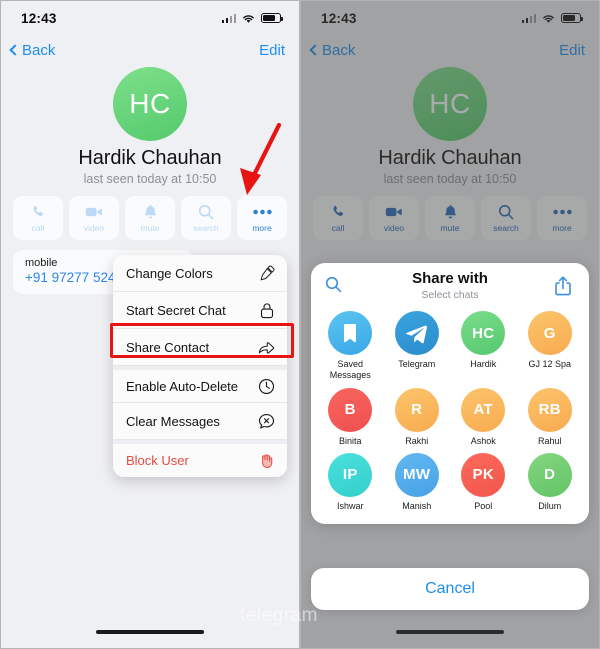  What do you see at coordinates (266, 347) in the screenshot?
I see `share-arrow-icon` at bounding box center [266, 347].